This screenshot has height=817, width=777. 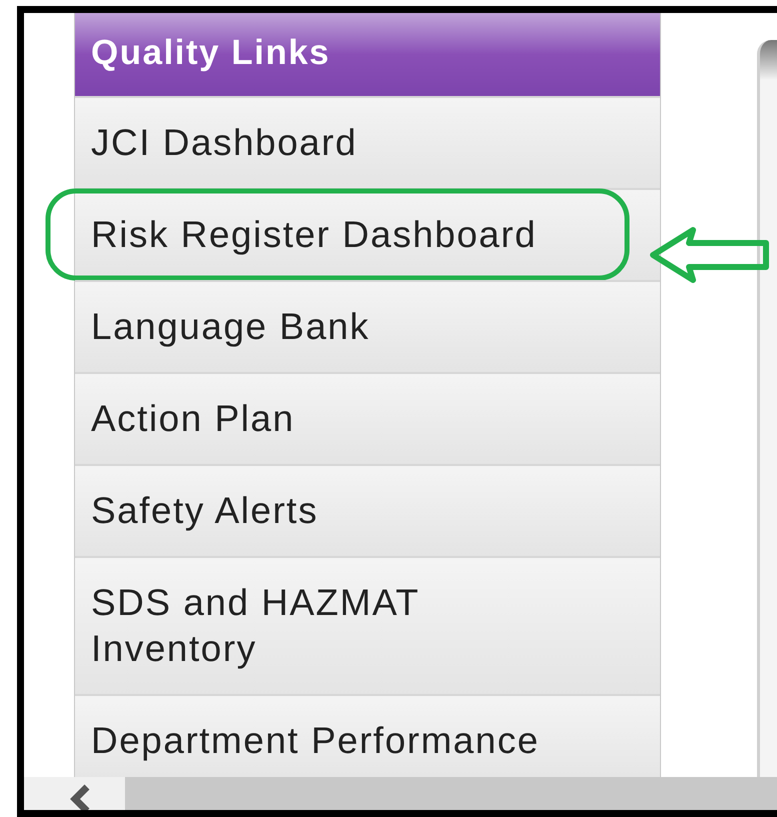 I want to click on sidebar-title: Quality Links, so click(x=367, y=54).